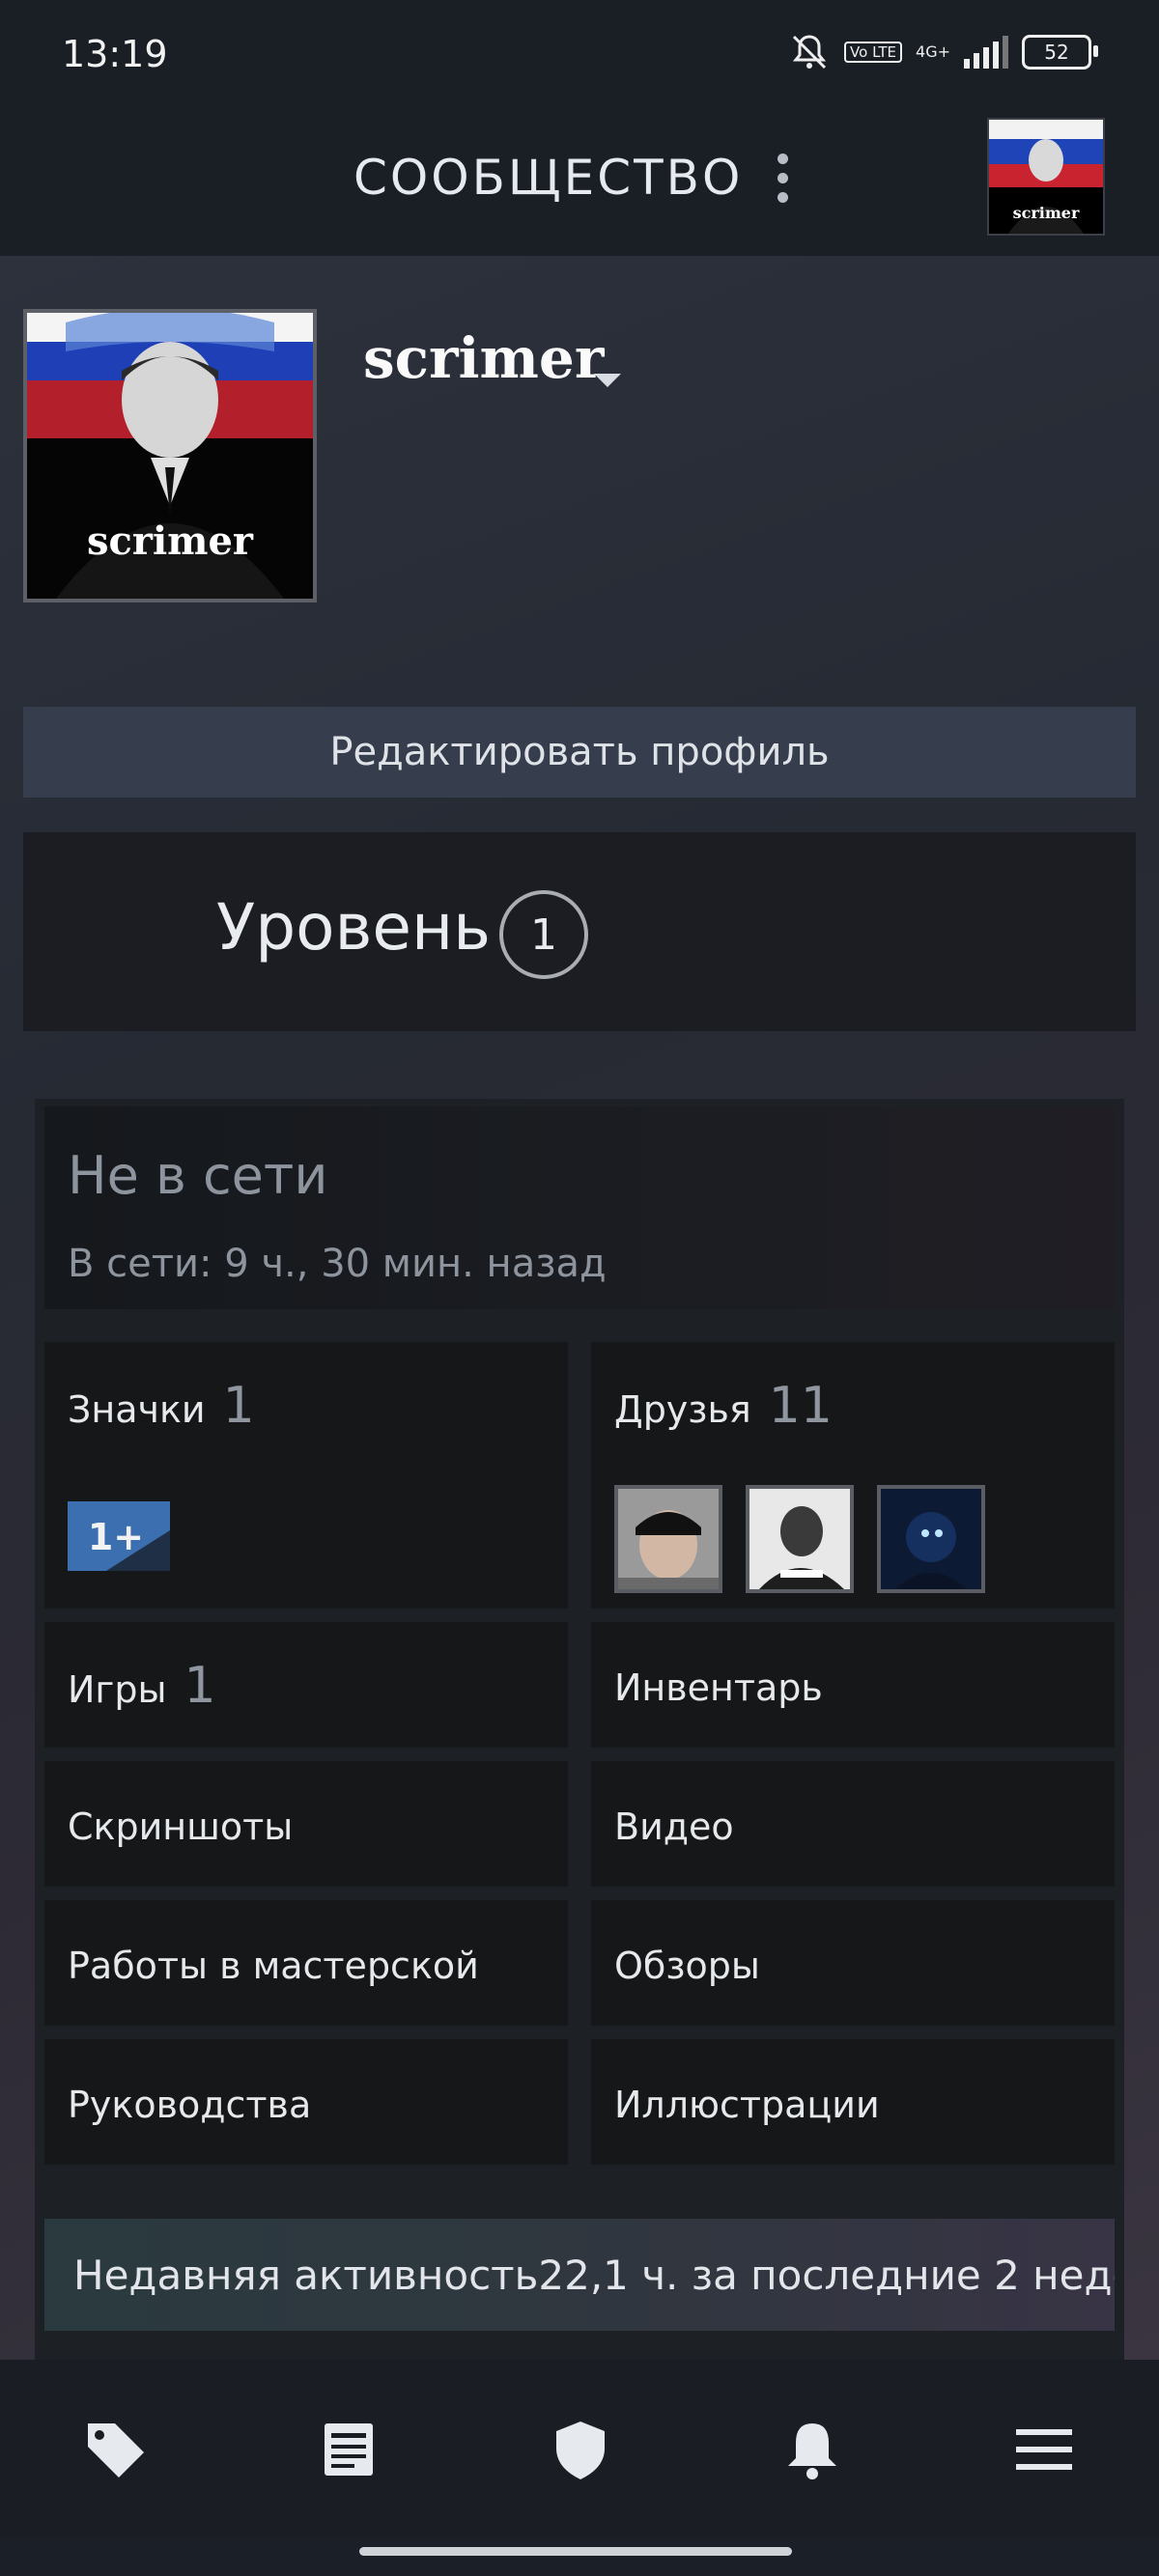 This screenshot has width=1159, height=2576. What do you see at coordinates (810, 53) in the screenshot?
I see `mute-bell-icon` at bounding box center [810, 53].